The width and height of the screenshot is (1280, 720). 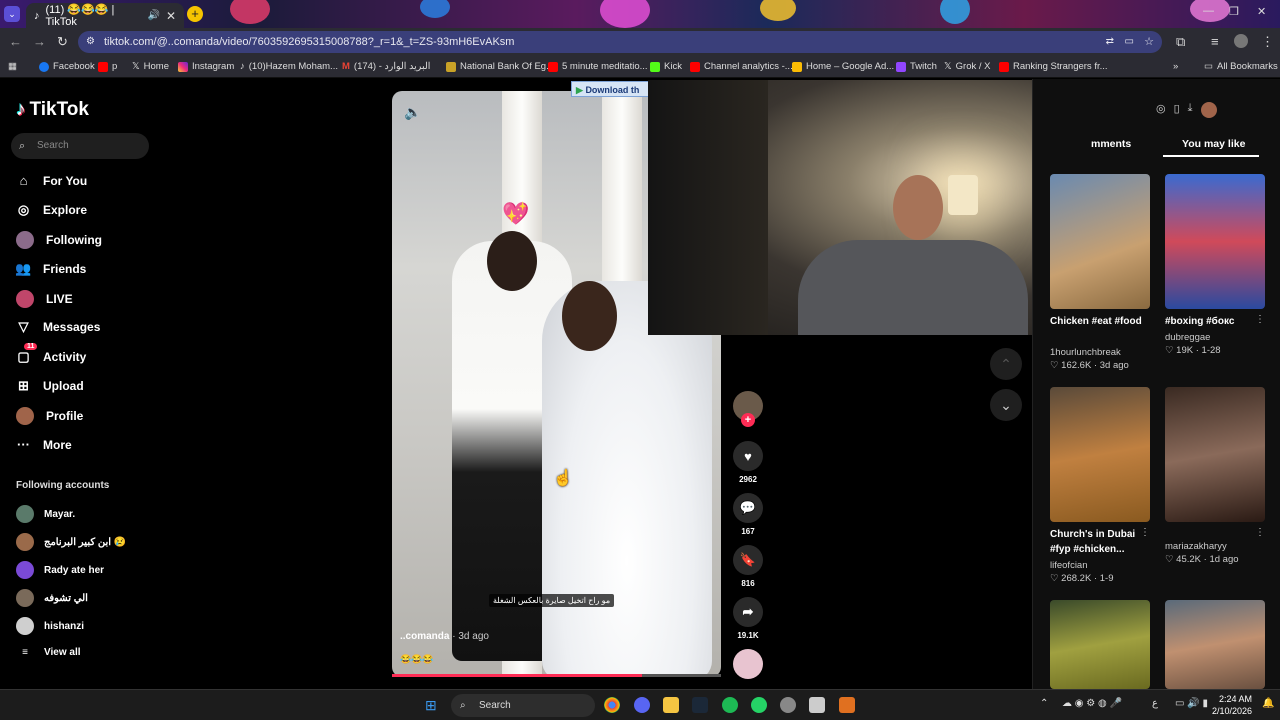 I want to click on bookmarks-overflow-icon: », so click(x=1175, y=66).